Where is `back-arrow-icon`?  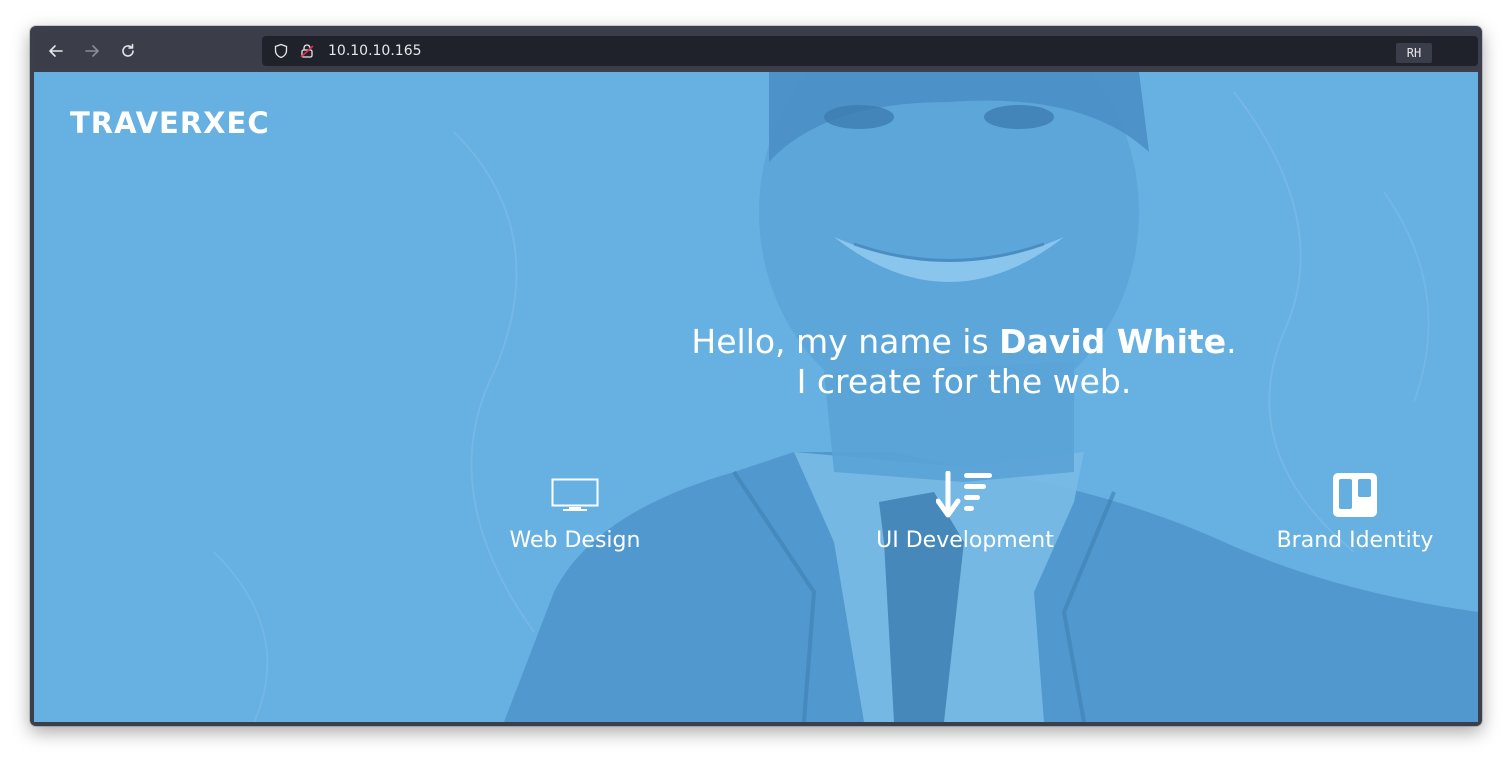 back-arrow-icon is located at coordinates (56, 51).